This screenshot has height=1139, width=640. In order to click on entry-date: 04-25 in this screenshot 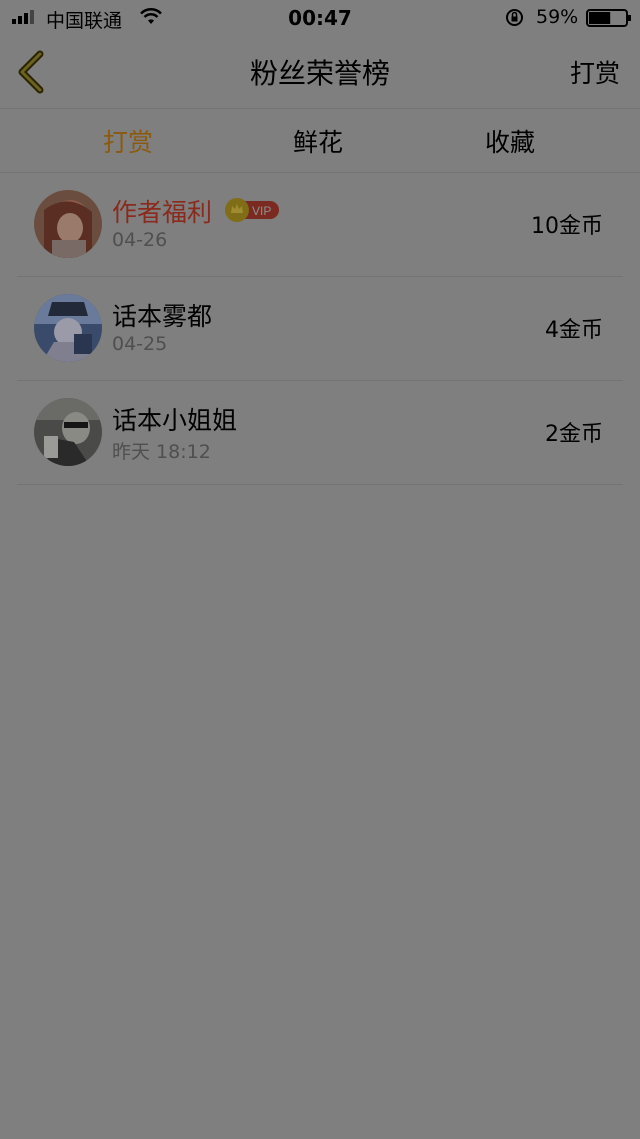, I will do `click(140, 344)`.